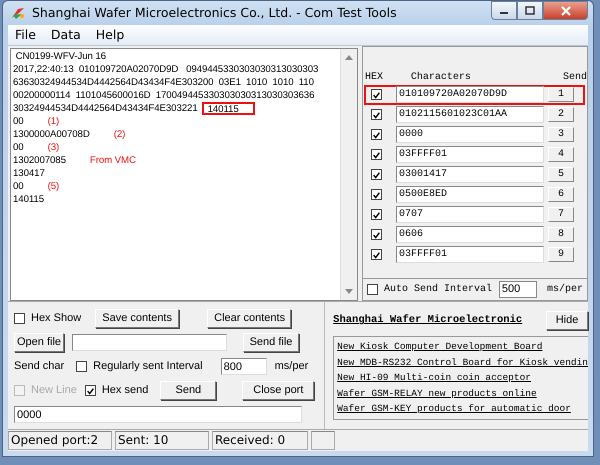 The width and height of the screenshot is (600, 465). What do you see at coordinates (158, 414) in the screenshot?
I see `send-text-field: 0000` at bounding box center [158, 414].